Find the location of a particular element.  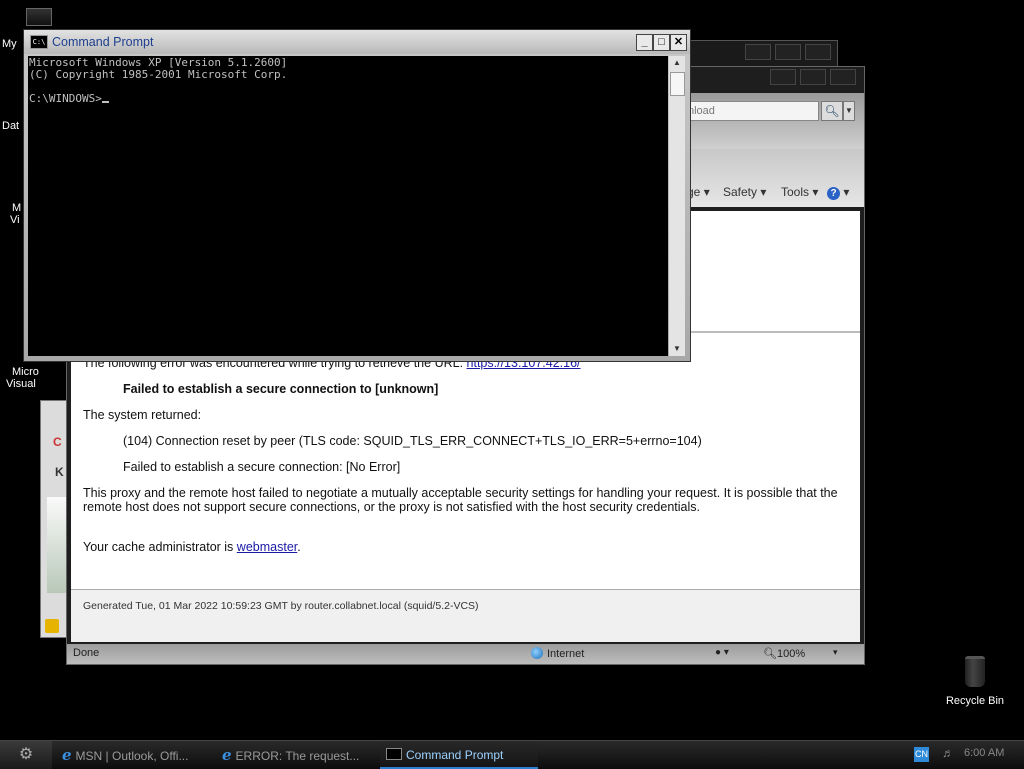

system-returned-label: The system returned: is located at coordinates (142, 415).